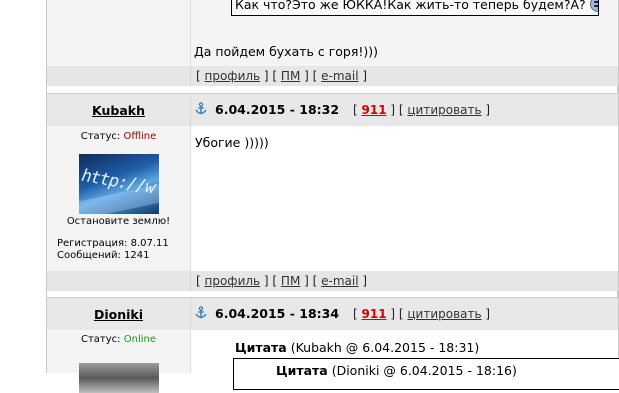 The height and width of the screenshot is (393, 619). I want to click on post1-message: Убогие ))))), so click(232, 142).